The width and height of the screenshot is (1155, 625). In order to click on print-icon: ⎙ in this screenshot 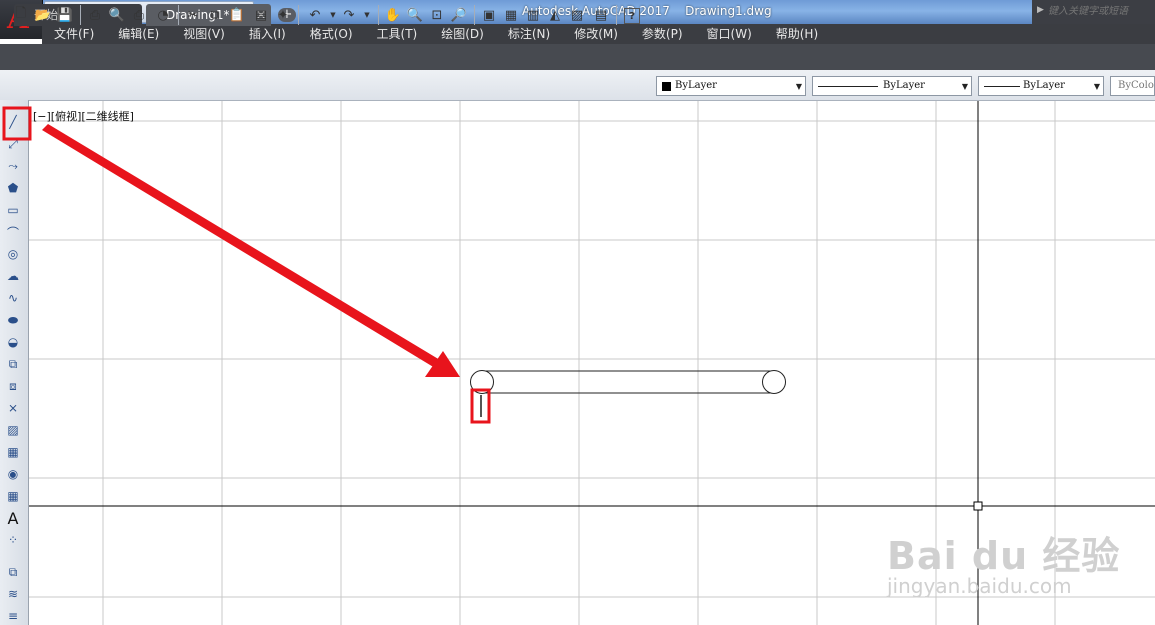, I will do `click(95, 15)`.